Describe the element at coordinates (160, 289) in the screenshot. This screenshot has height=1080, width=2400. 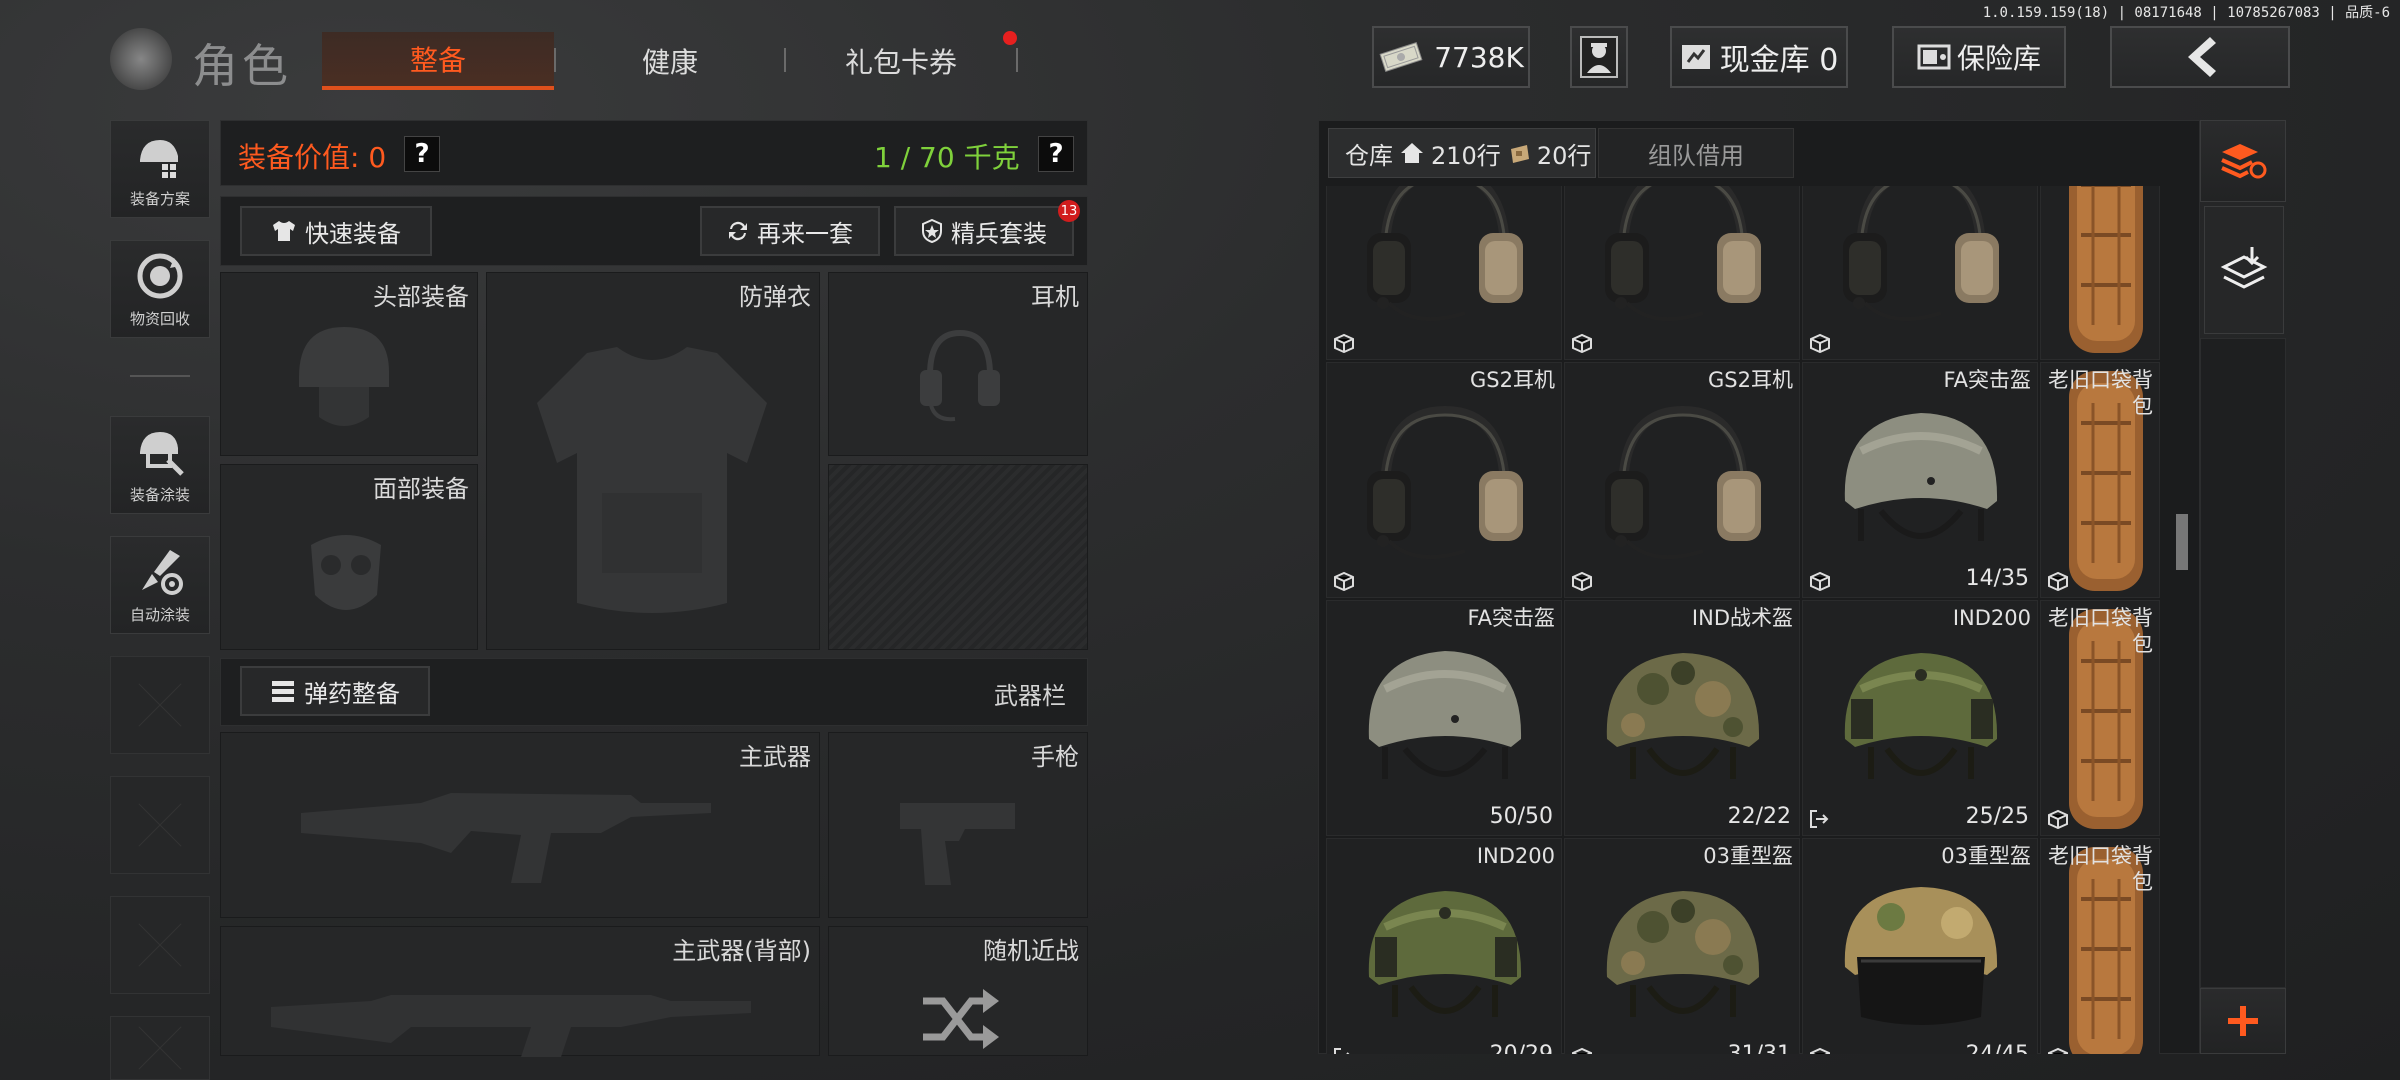
I see `material-recycle-button: 物资回收` at that location.